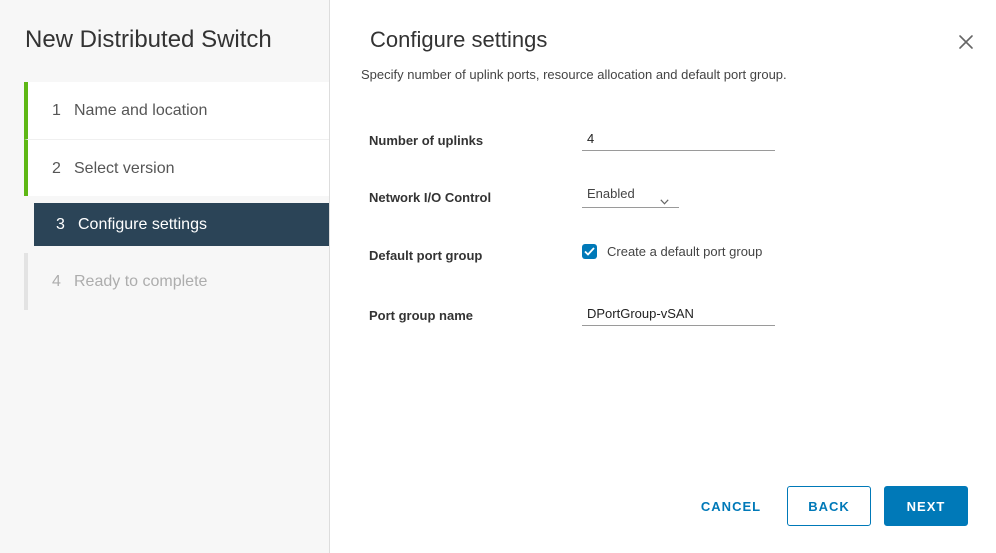  What do you see at coordinates (731, 506) in the screenshot?
I see `cancel-button: CANCEL` at bounding box center [731, 506].